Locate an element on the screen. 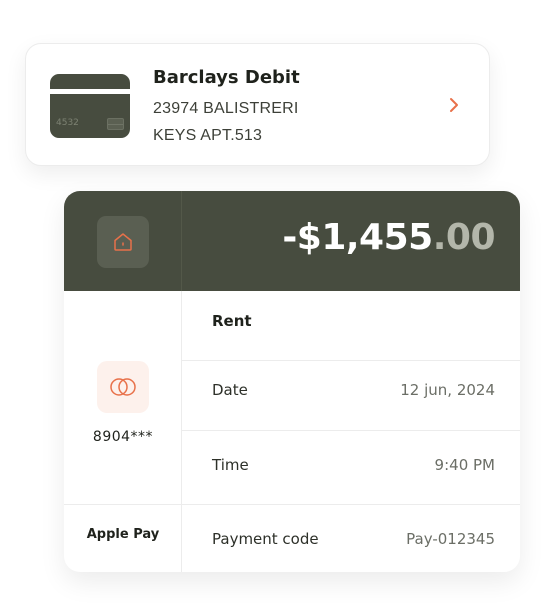 This screenshot has width=554, height=616. detail-row-payment-code: Payment code Pay-012345 is located at coordinates (351, 538).